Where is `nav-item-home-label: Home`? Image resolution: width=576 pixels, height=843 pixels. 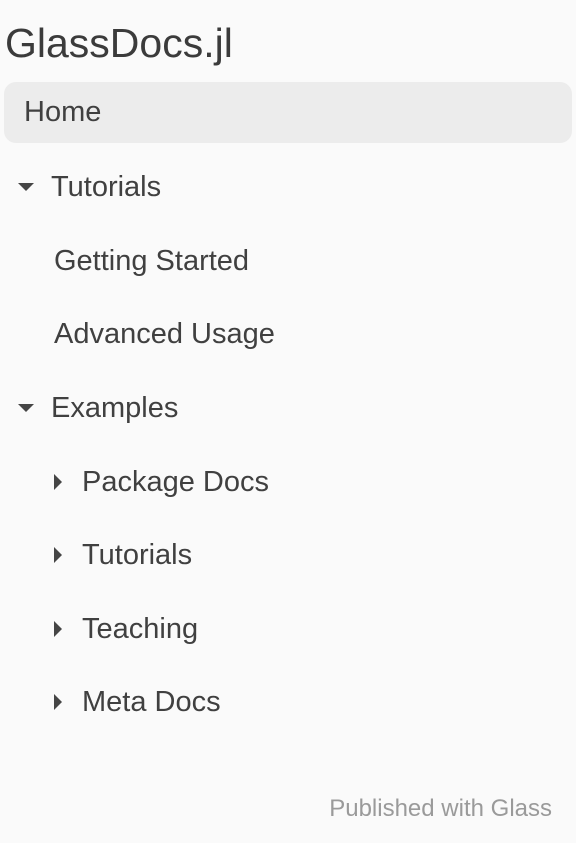
nav-item-home-label: Home is located at coordinates (63, 112).